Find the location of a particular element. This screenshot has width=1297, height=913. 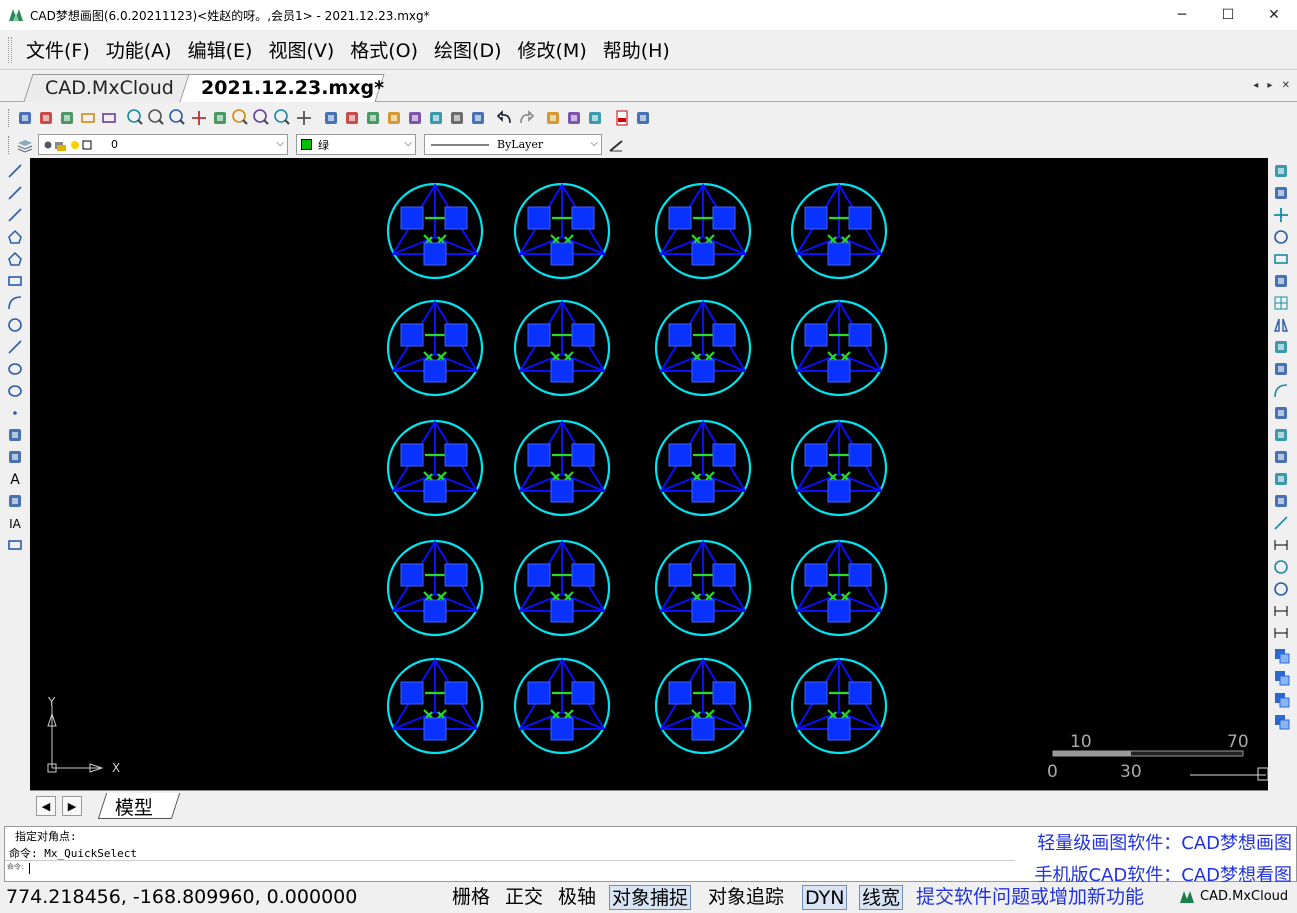

ad-light-cad: 轻量级画图软件：CAD梦想画图 is located at coordinates (1164, 842).